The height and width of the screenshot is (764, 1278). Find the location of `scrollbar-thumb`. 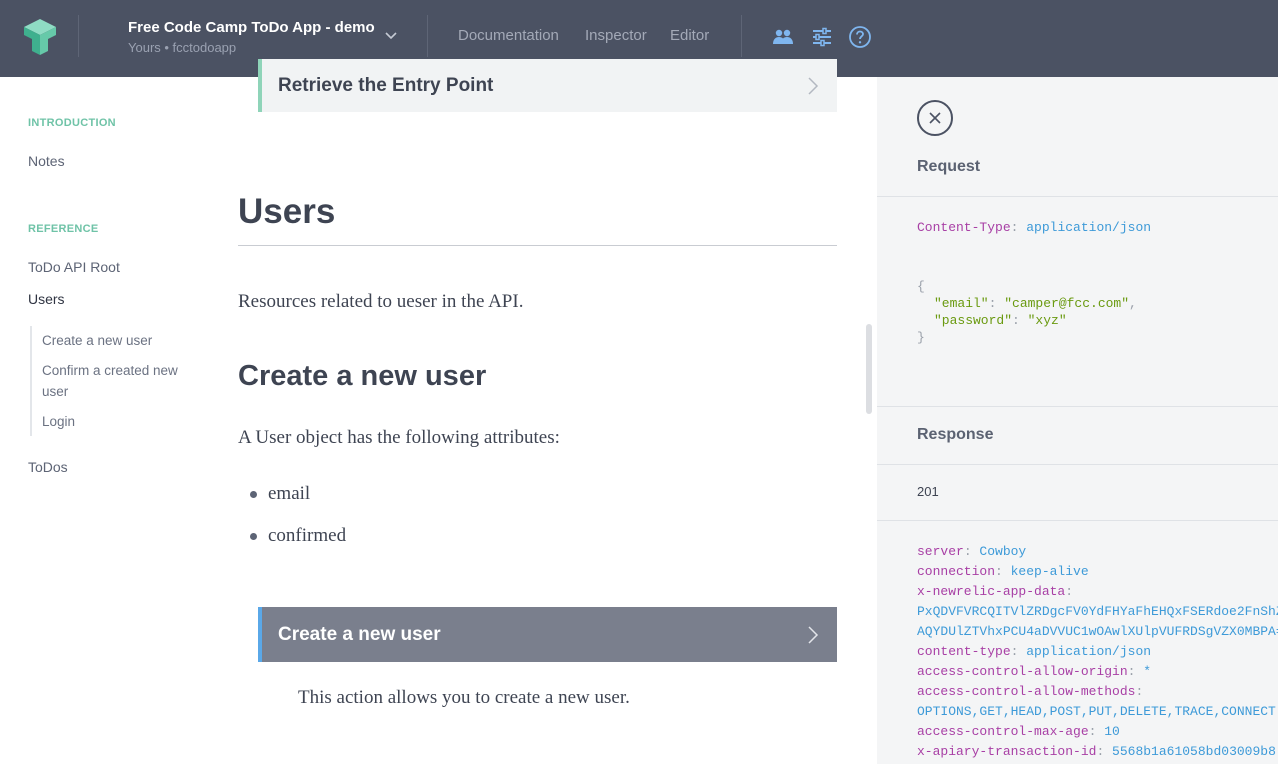

scrollbar-thumb is located at coordinates (869, 369).